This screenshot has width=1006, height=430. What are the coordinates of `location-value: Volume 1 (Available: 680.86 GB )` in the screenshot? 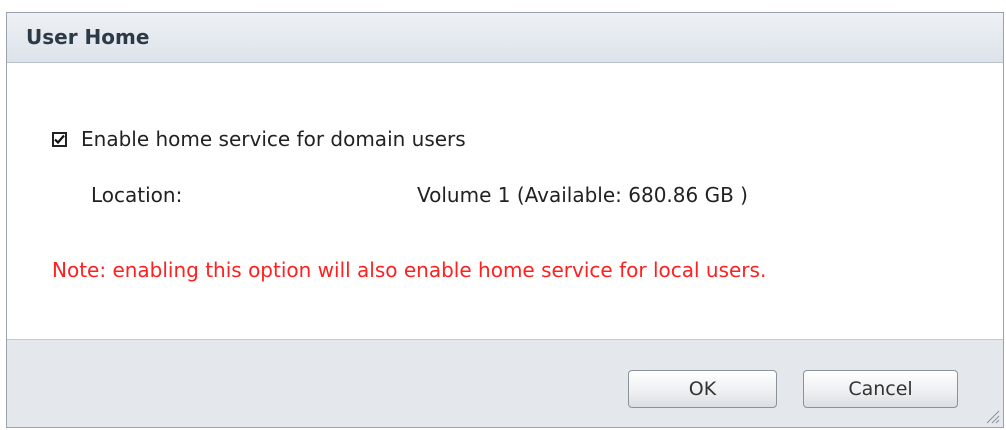 It's located at (582, 195).